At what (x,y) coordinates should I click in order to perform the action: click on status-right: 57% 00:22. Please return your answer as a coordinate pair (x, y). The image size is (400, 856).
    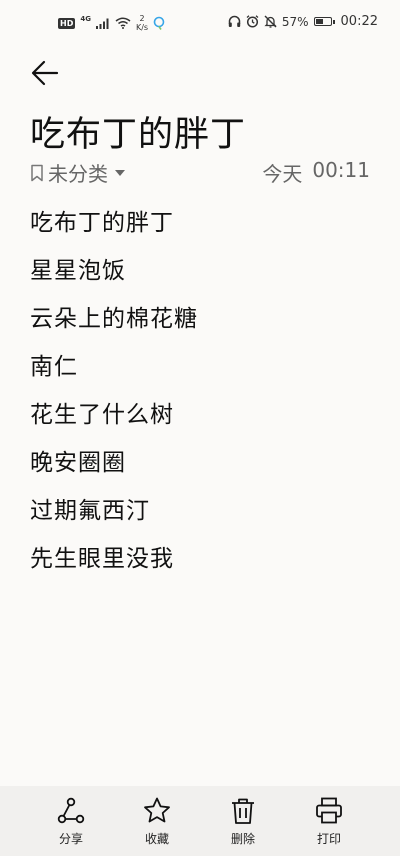
    Looking at the image, I should click on (303, 21).